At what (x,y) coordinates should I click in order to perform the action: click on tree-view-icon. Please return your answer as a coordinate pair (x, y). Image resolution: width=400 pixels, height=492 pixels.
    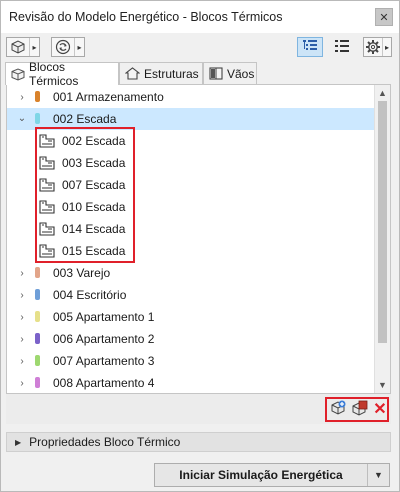
    Looking at the image, I should click on (310, 47).